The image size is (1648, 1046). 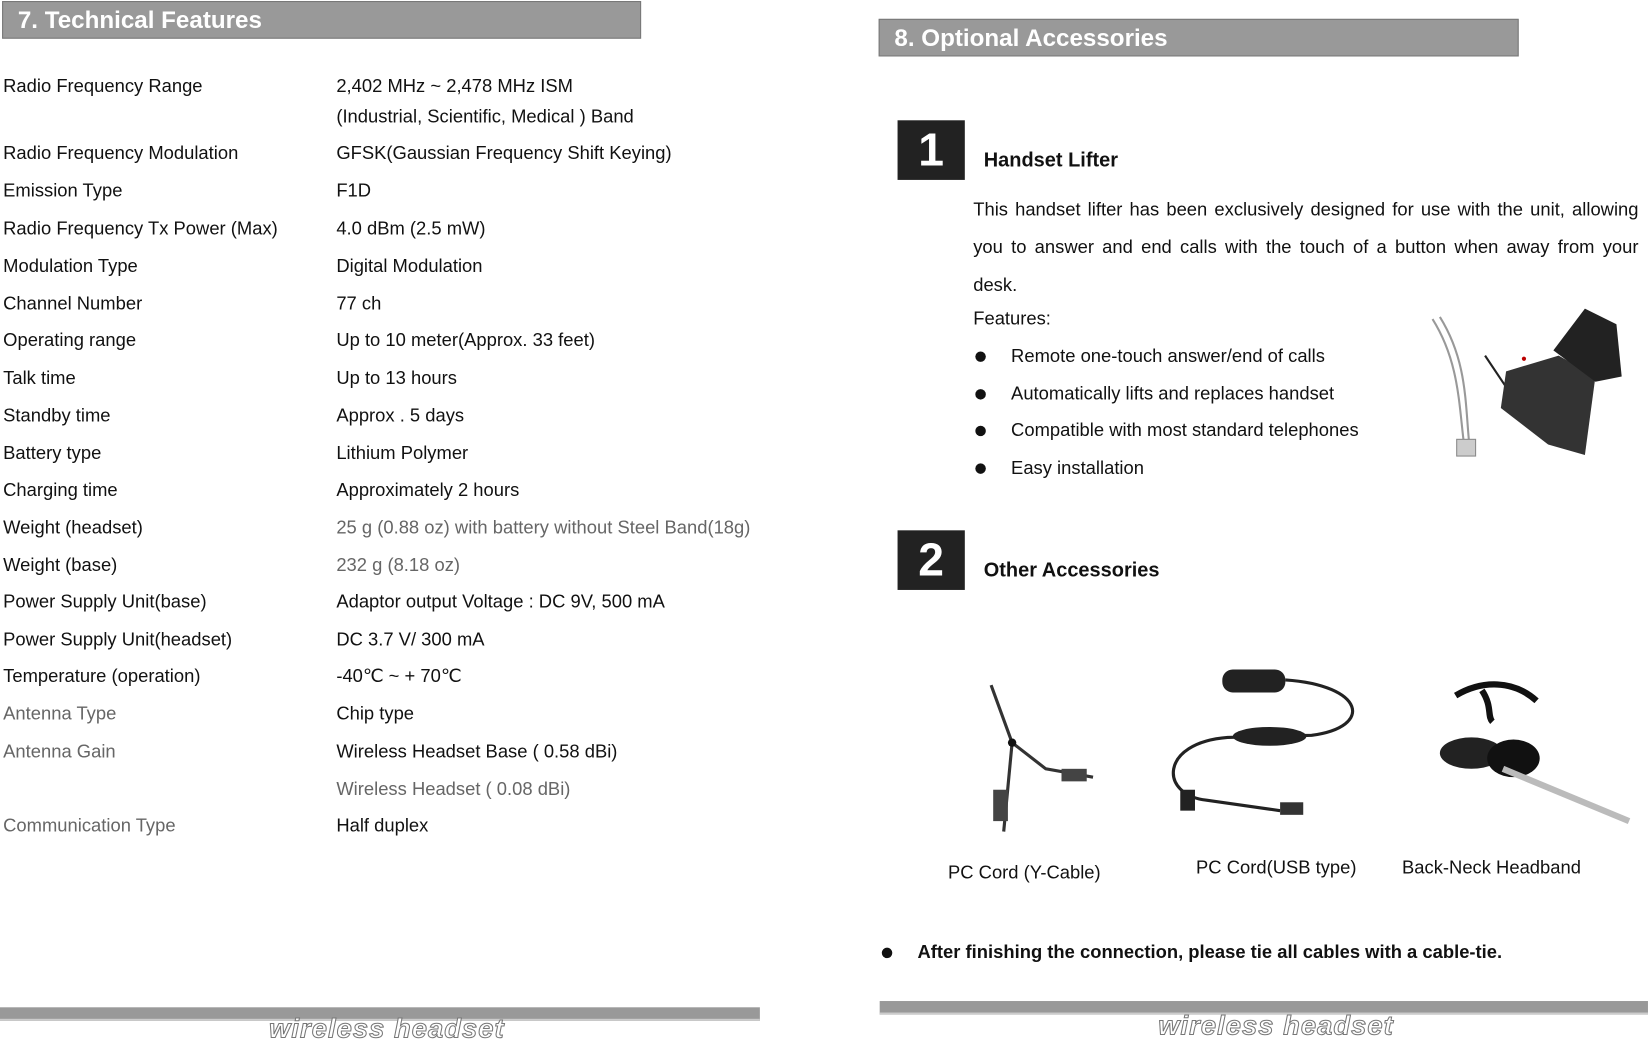 What do you see at coordinates (409, 266) in the screenshot?
I see `spec-value: Digital Modulation` at bounding box center [409, 266].